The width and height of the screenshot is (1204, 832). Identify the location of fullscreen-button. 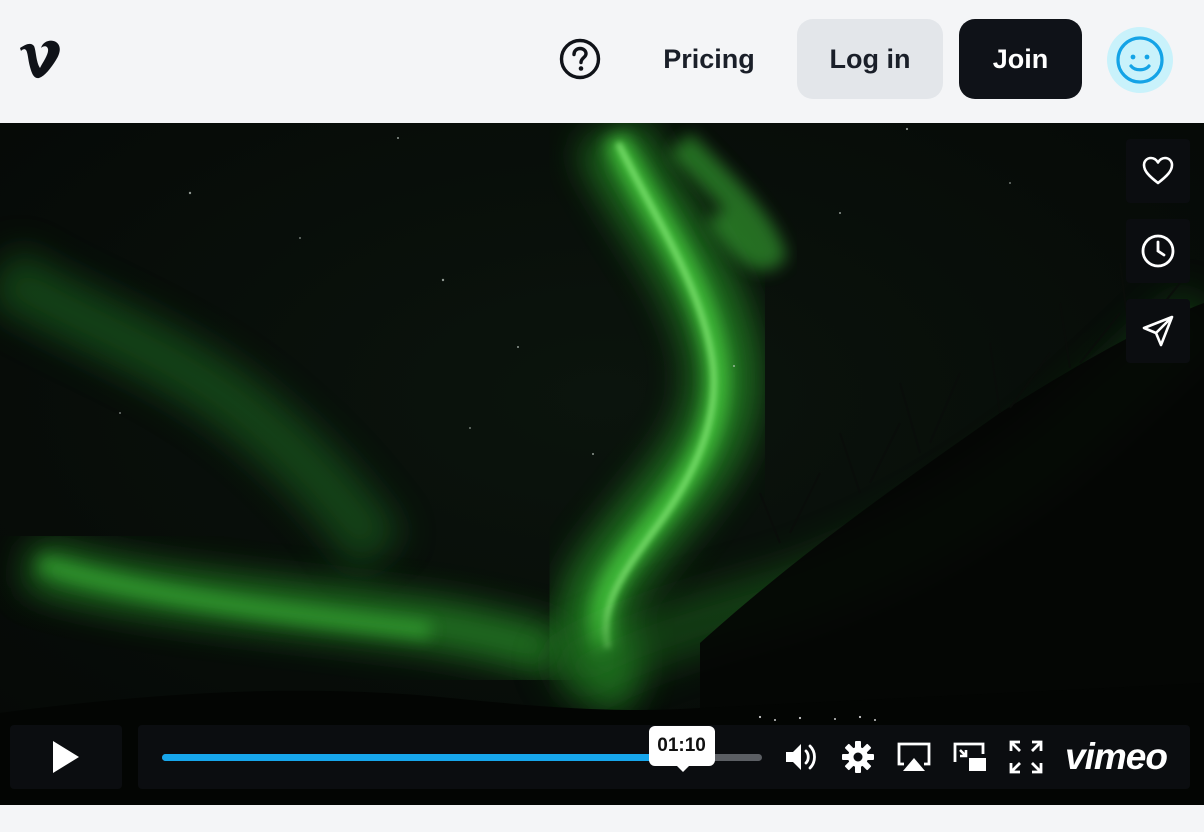
(1026, 757).